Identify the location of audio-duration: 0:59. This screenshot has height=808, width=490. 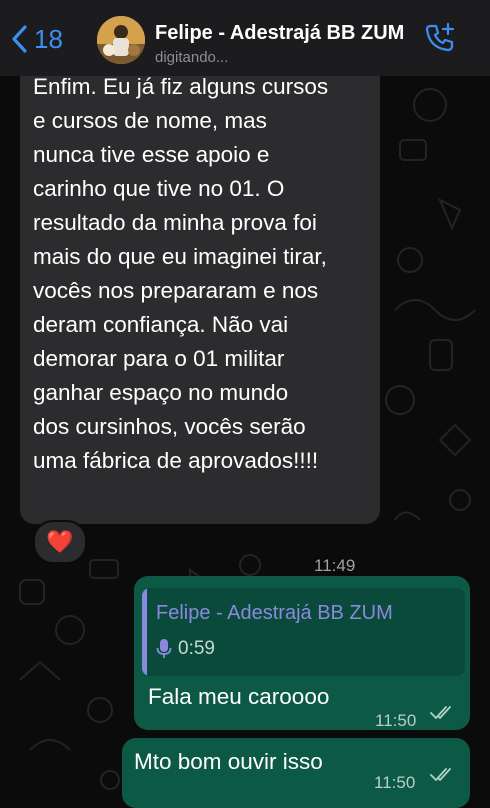
(196, 648).